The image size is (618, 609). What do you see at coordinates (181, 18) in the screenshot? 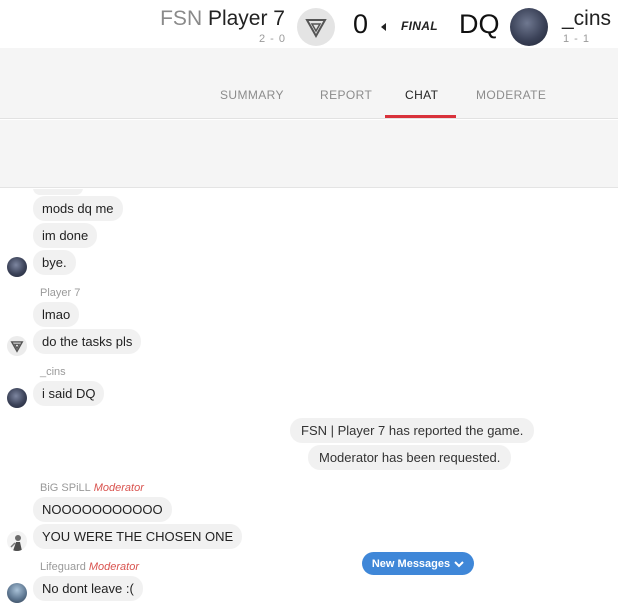
I see `player1-team-tag: FSN` at bounding box center [181, 18].